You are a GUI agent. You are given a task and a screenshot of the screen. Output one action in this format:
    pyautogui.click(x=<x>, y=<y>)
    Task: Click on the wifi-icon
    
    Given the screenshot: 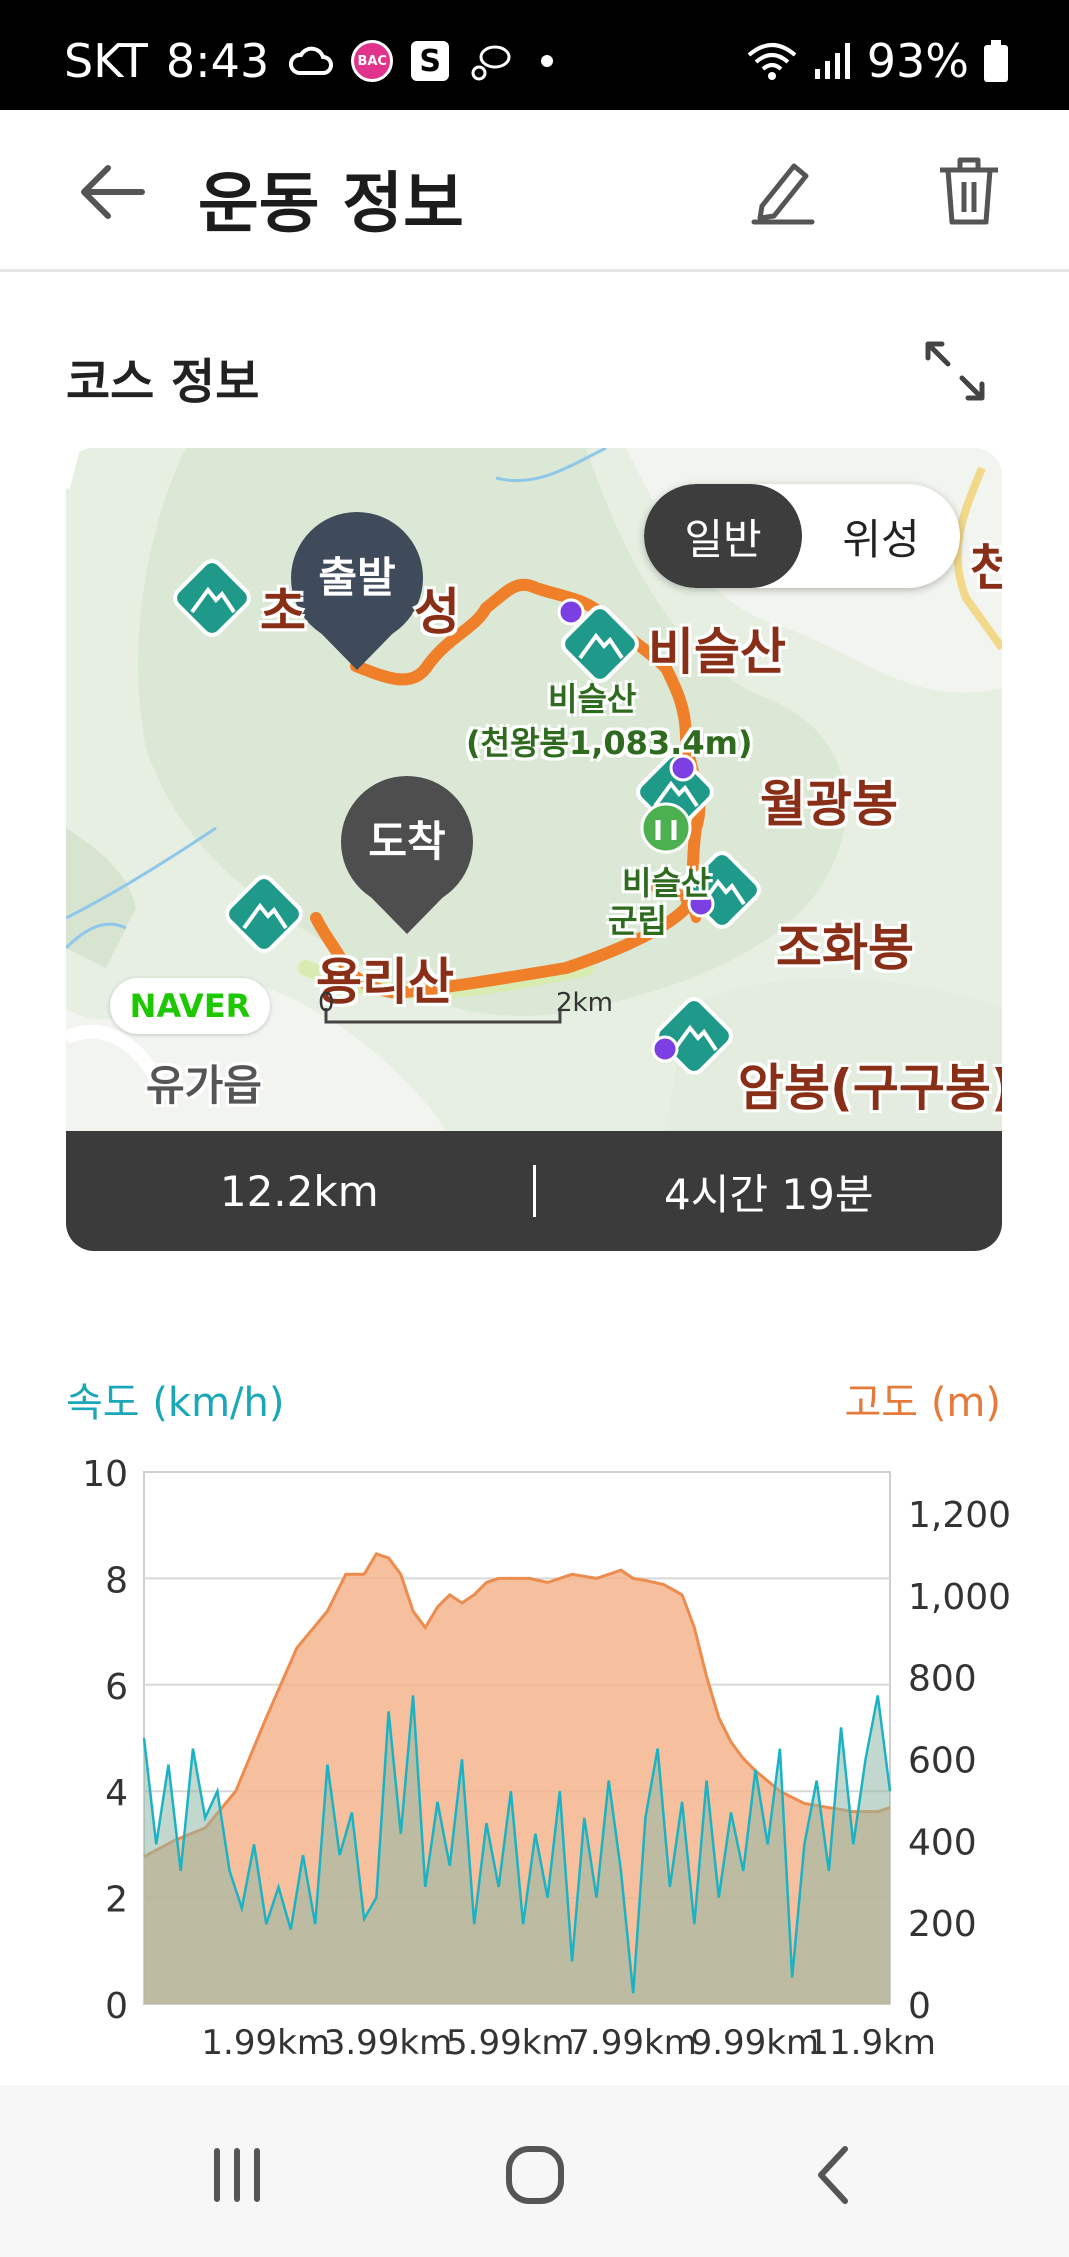 What is the action you would take?
    pyautogui.click(x=772, y=61)
    